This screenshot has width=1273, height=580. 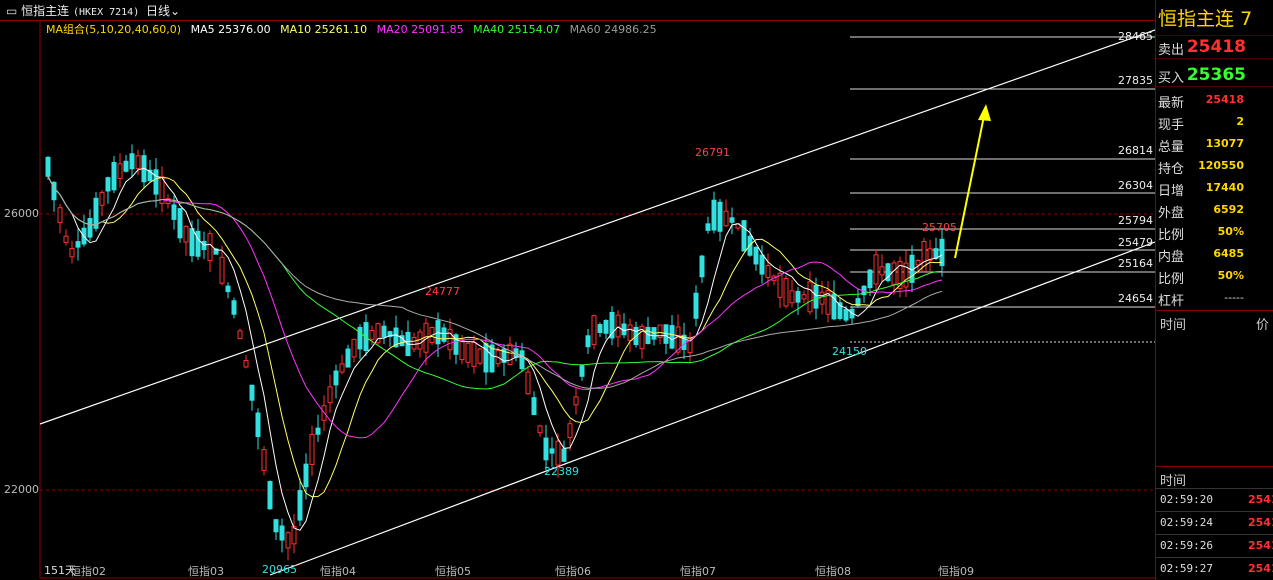 What do you see at coordinates (712, 152) in the screenshot?
I see `peak-annotation: 26791` at bounding box center [712, 152].